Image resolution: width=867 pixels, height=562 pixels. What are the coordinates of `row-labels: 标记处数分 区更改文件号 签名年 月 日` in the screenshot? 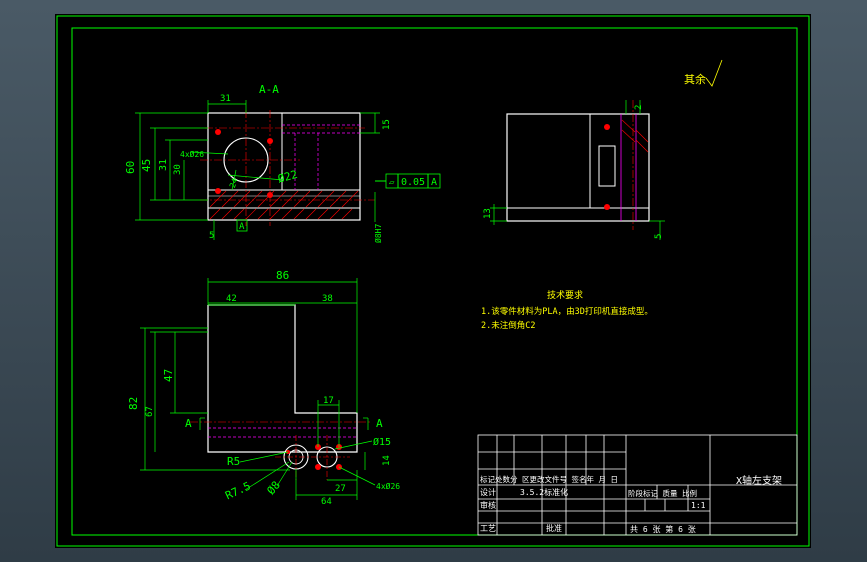 It's located at (549, 479).